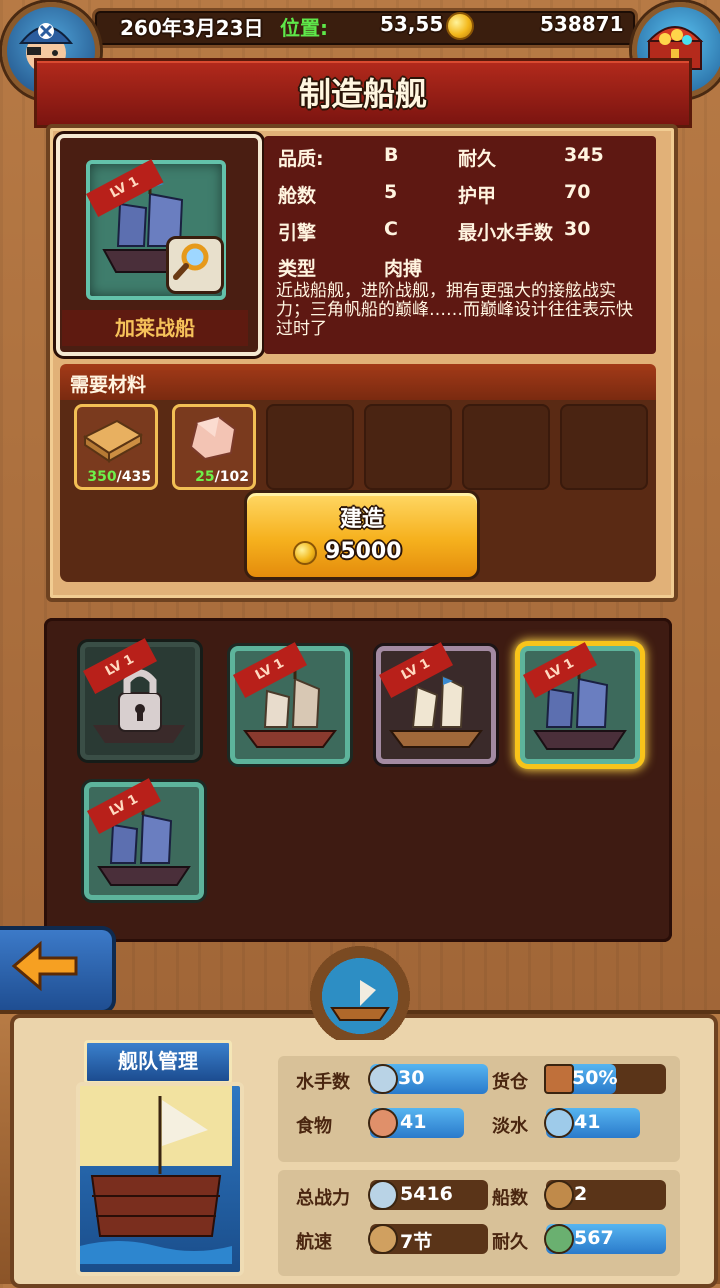 Image resolution: width=720 pixels, height=1288 pixels. I want to click on stat-armor-label: 护甲, so click(477, 196).